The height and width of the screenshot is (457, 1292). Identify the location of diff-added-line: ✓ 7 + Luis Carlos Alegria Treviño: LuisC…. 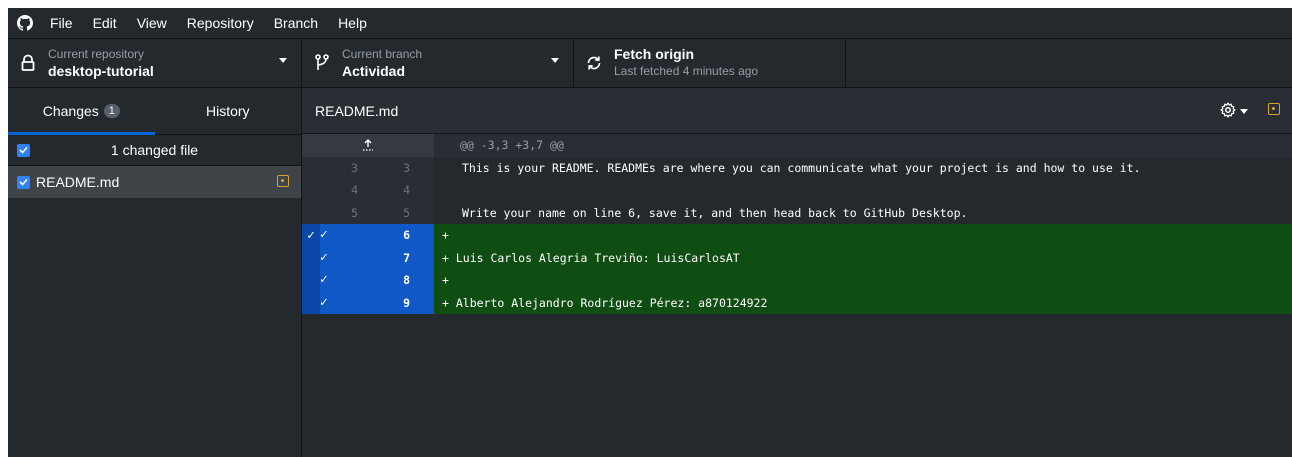
(797, 258).